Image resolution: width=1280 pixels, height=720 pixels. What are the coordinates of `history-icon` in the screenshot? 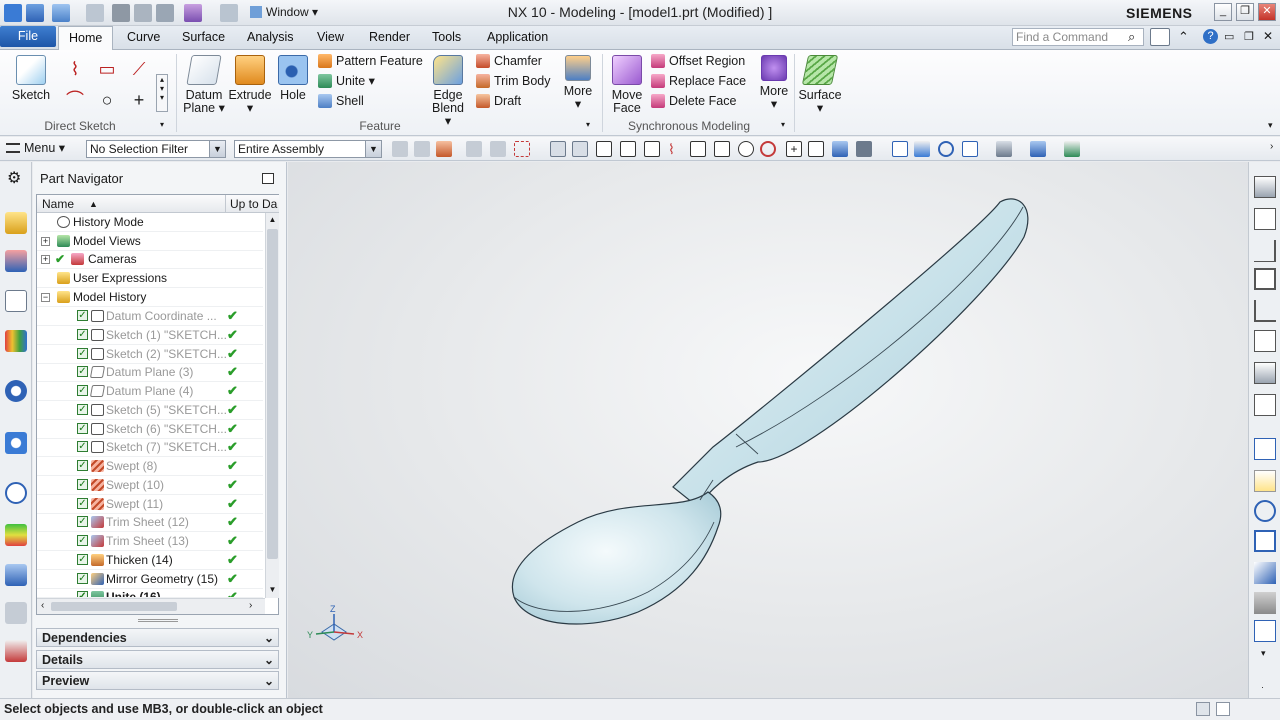 It's located at (16, 493).